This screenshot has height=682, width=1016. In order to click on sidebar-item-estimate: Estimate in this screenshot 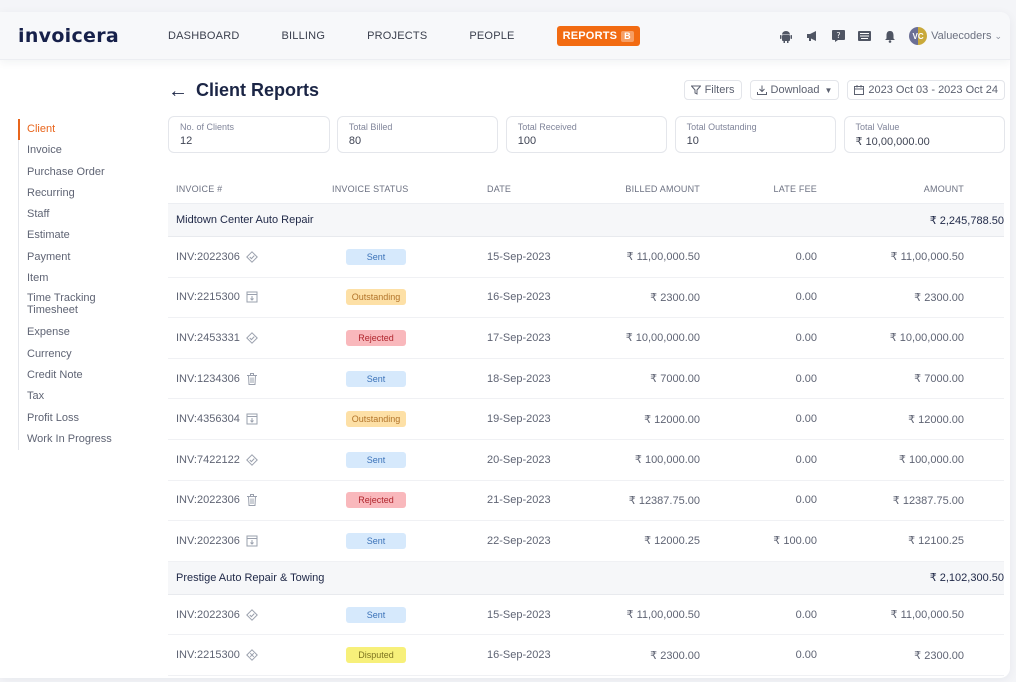, I will do `click(83, 235)`.